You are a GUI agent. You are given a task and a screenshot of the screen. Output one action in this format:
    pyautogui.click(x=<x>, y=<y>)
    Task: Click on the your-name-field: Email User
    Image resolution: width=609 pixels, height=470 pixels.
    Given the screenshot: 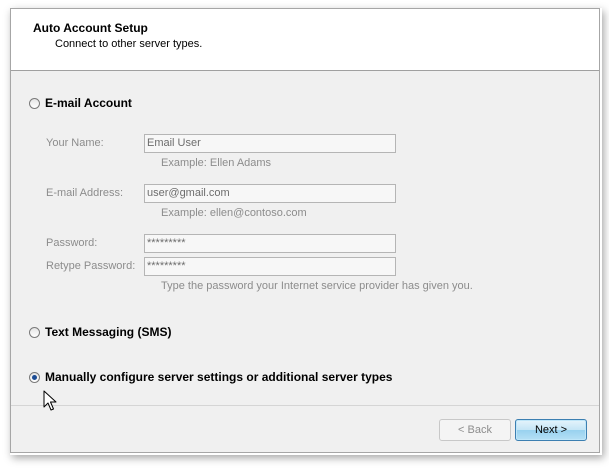 What is the action you would take?
    pyautogui.click(x=270, y=143)
    